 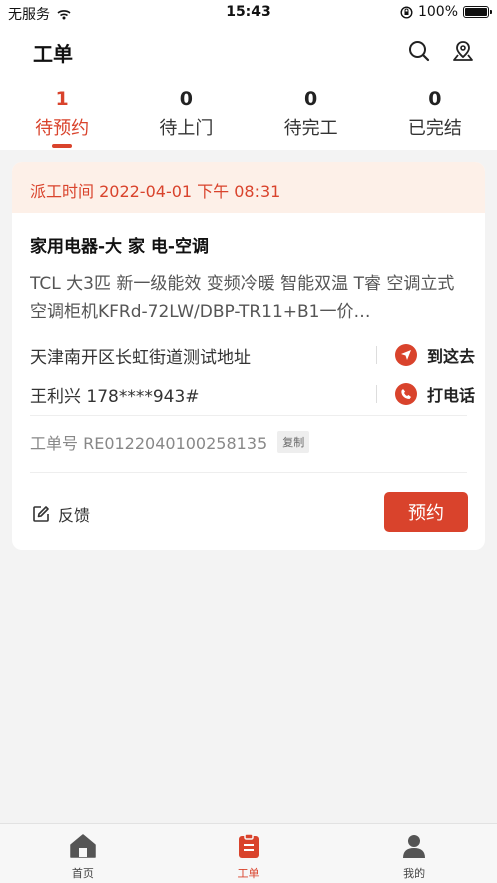 I want to click on status-tabs: 1 待预约 0 待上门 0 待完工 0 已完结, so click(x=248, y=114).